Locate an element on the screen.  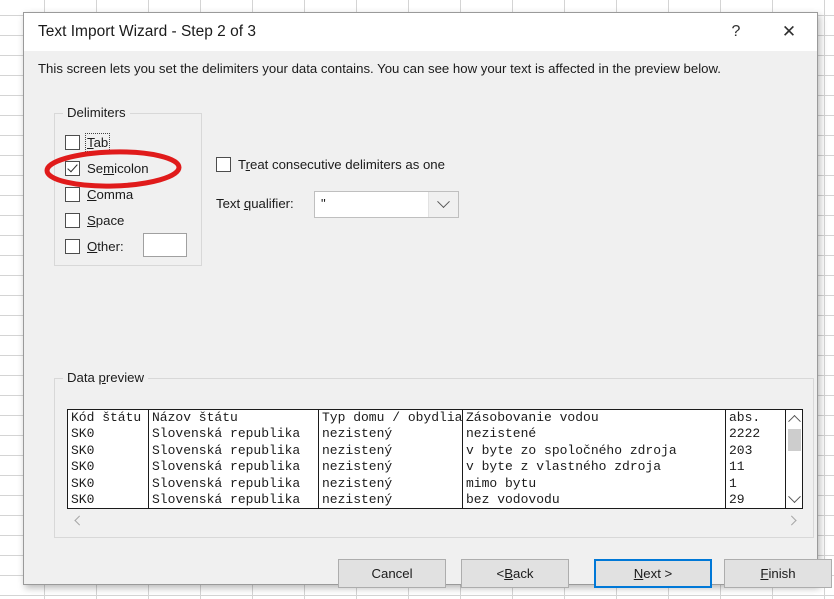
checkbox-semicolon: Semicolon is located at coordinates (107, 168).